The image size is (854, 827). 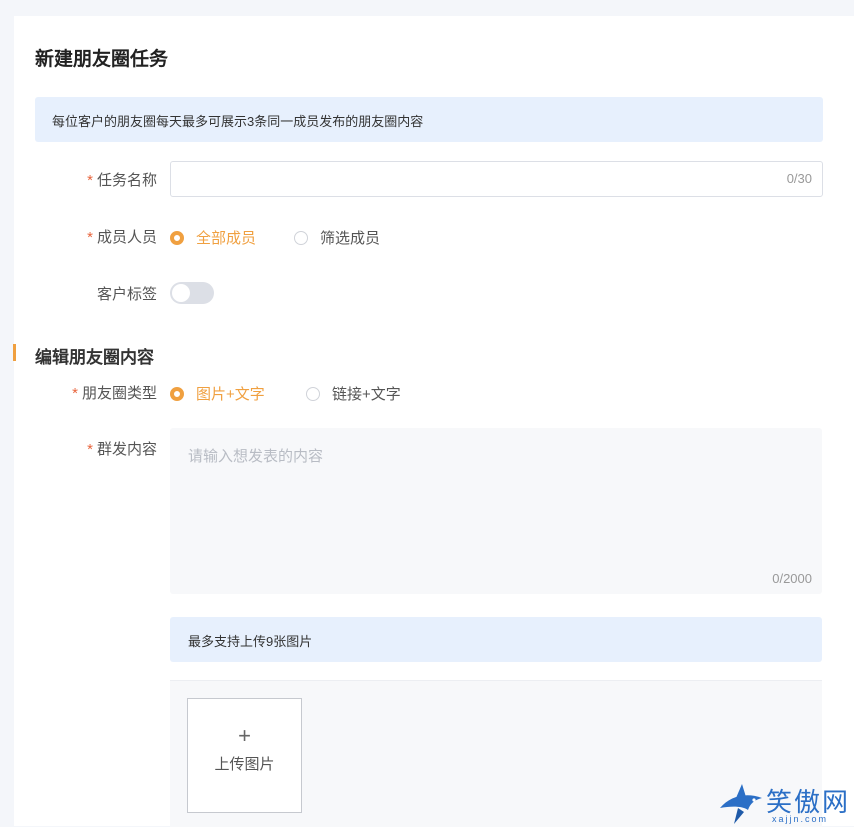 What do you see at coordinates (122, 449) in the screenshot?
I see `message-label: * 群发内容` at bounding box center [122, 449].